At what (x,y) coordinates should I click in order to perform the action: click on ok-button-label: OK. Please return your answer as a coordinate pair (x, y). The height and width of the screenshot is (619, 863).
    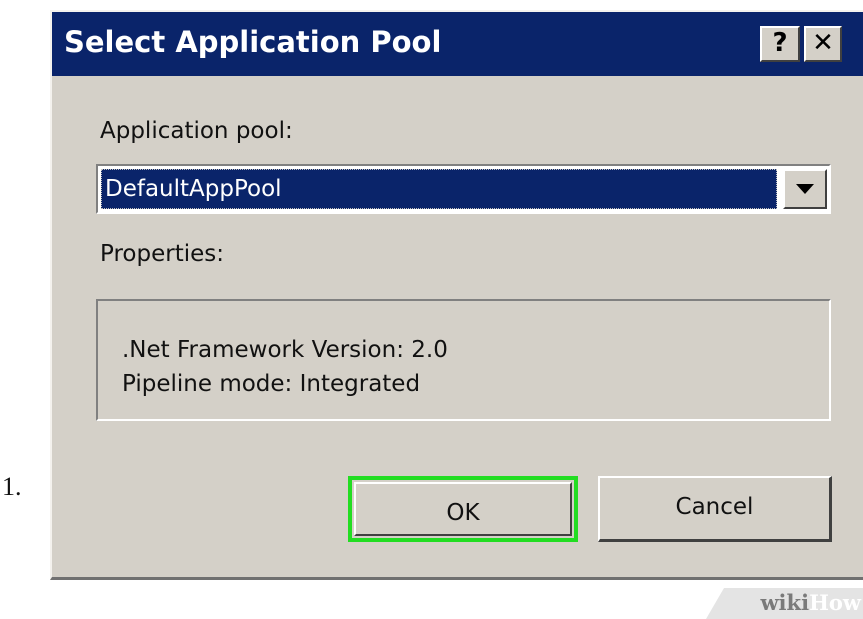
    Looking at the image, I should click on (463, 513).